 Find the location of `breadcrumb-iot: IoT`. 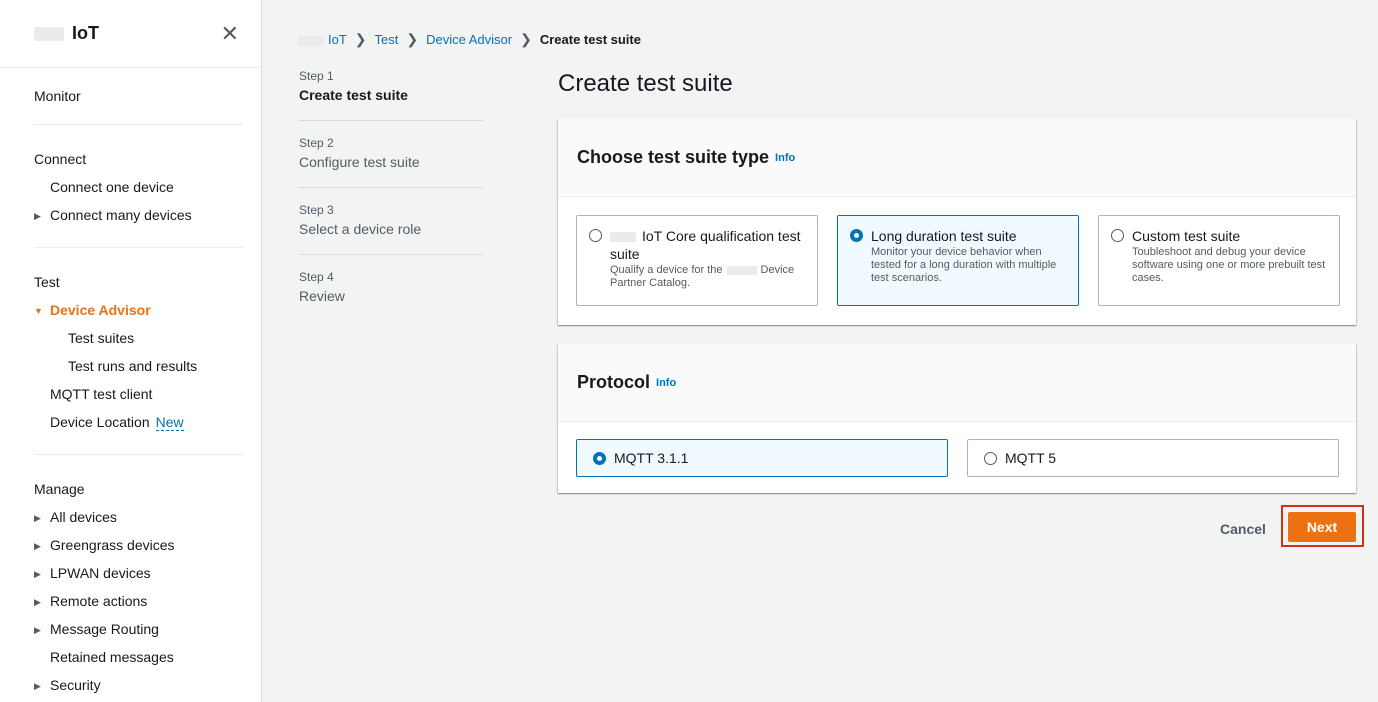

breadcrumb-iot: IoT is located at coordinates (322, 39).